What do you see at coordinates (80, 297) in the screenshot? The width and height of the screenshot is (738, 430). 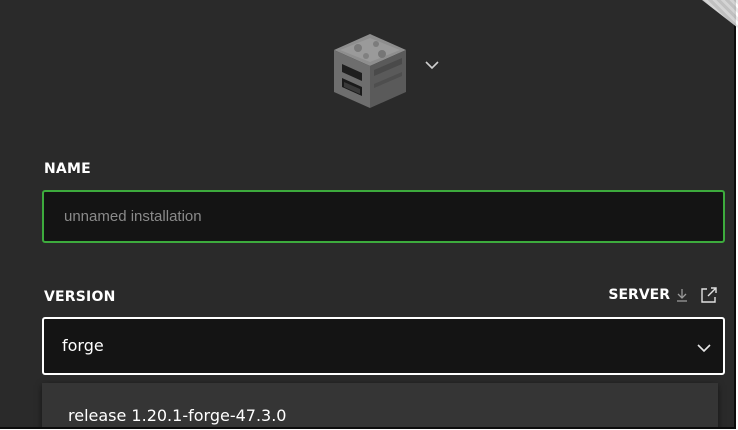 I see `version-label: VERSION` at bounding box center [80, 297].